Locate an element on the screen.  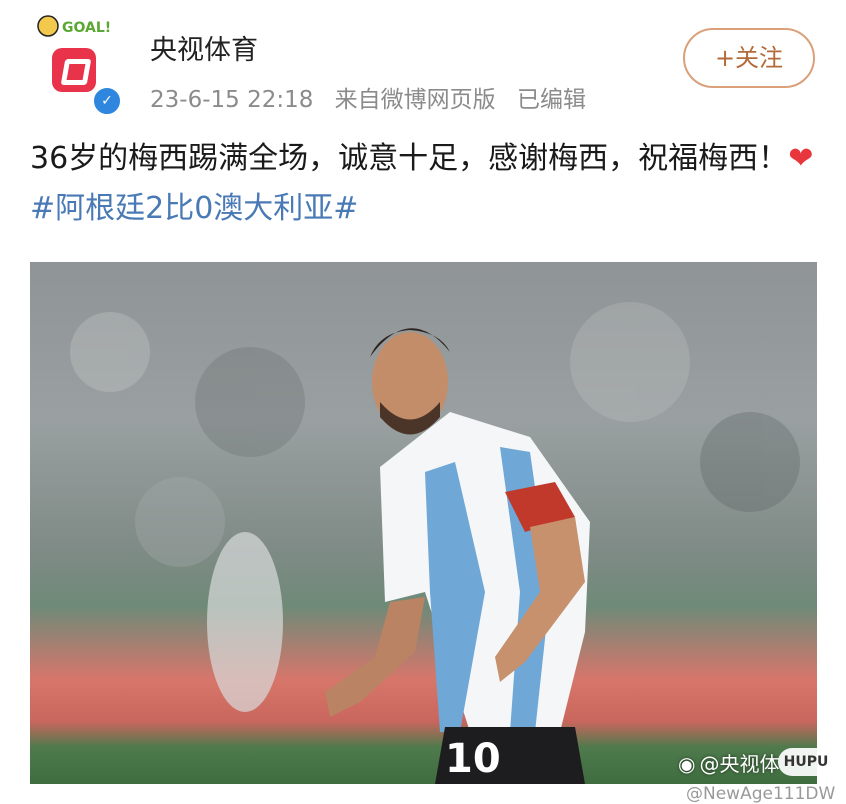
verified-icon: ✓ is located at coordinates (107, 101).